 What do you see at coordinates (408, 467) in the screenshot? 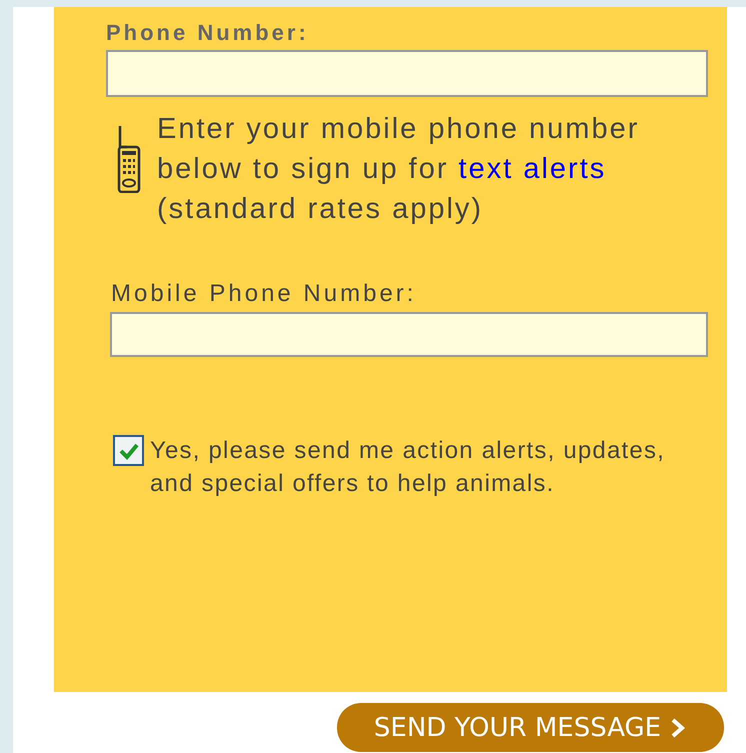
I see `opt-in-label: Yes, please send me action alerts, updates, and special offers to help animals.` at bounding box center [408, 467].